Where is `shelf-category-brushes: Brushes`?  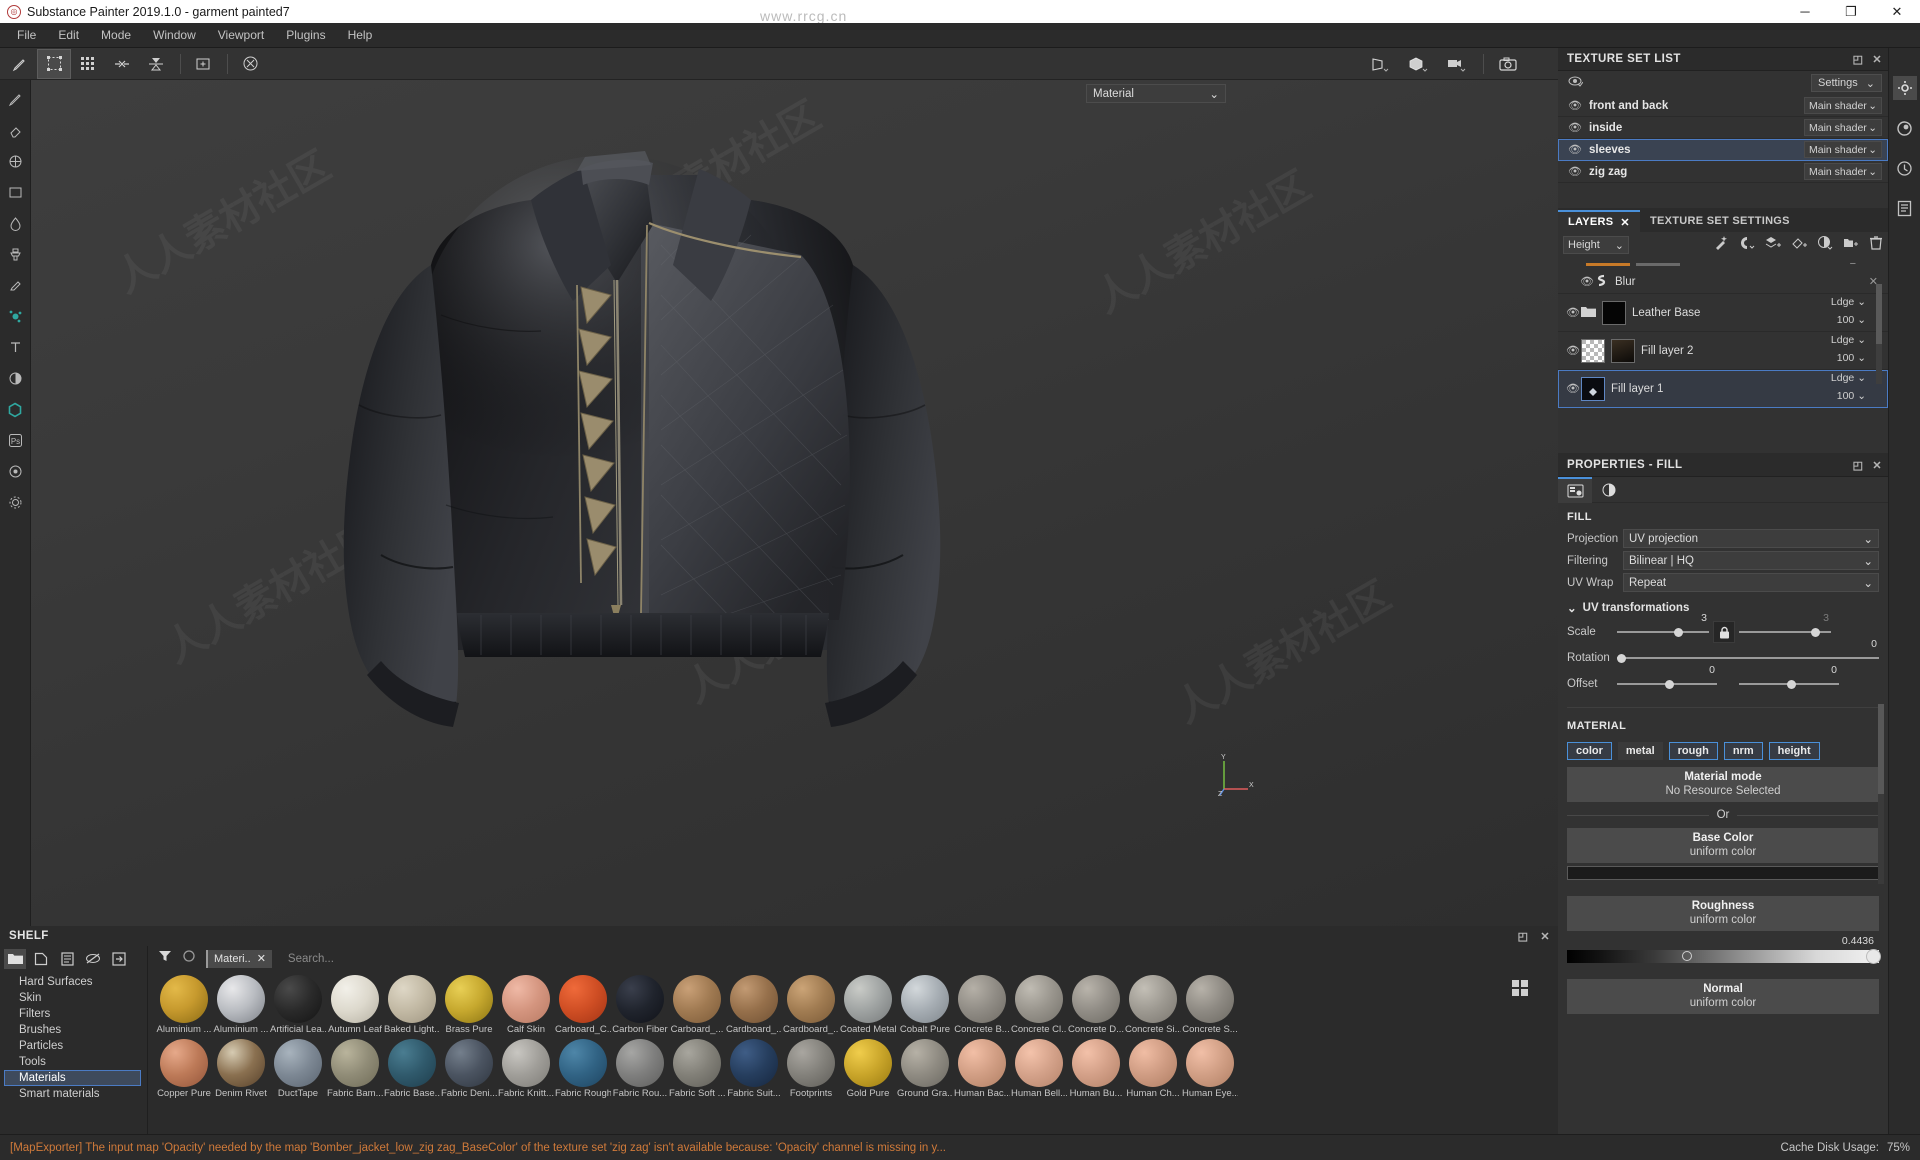 shelf-category-brushes: Brushes is located at coordinates (73, 1030).